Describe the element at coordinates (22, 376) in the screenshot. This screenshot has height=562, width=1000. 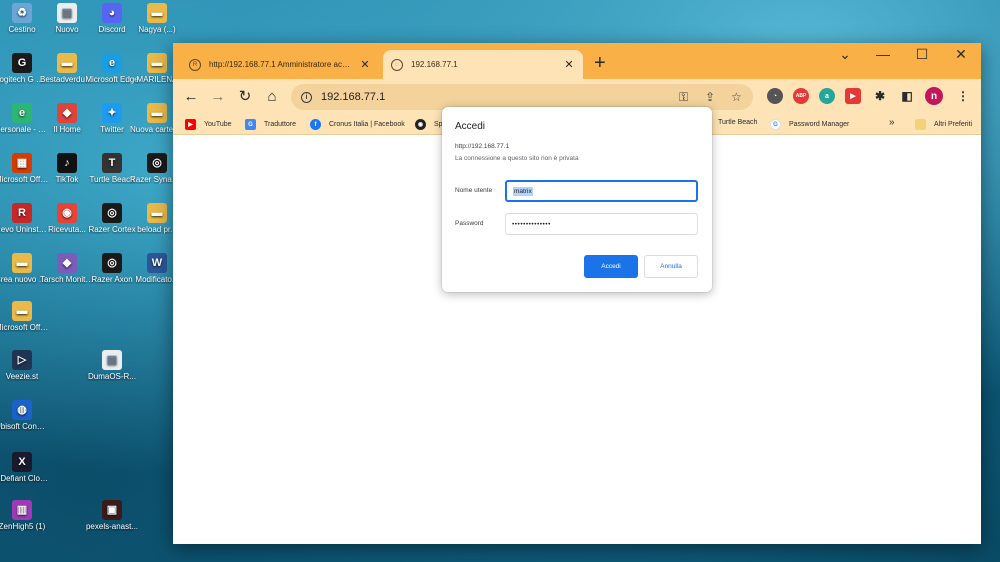
I see `desktop-shortcut-label: Veezie.st` at that location.